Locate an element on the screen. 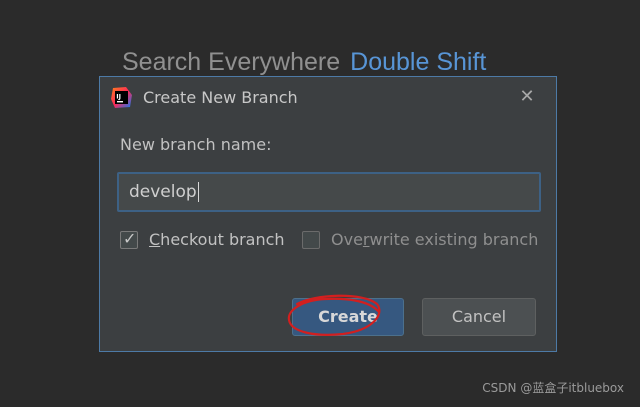 This screenshot has height=407, width=640. branch-name-field is located at coordinates (329, 192).